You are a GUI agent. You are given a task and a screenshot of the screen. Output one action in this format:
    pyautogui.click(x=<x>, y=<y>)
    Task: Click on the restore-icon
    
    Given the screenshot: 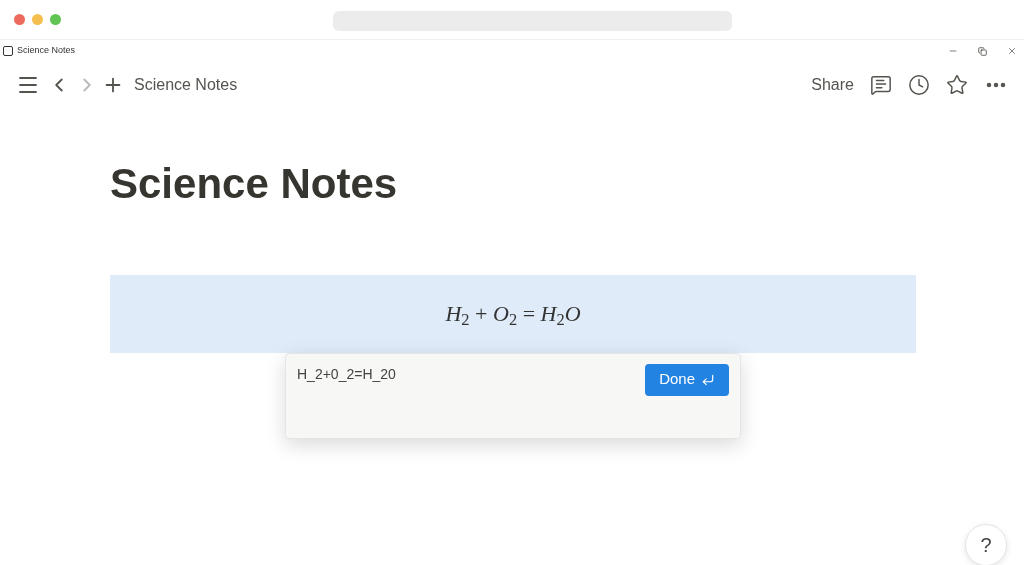 What is the action you would take?
    pyautogui.click(x=982, y=51)
    